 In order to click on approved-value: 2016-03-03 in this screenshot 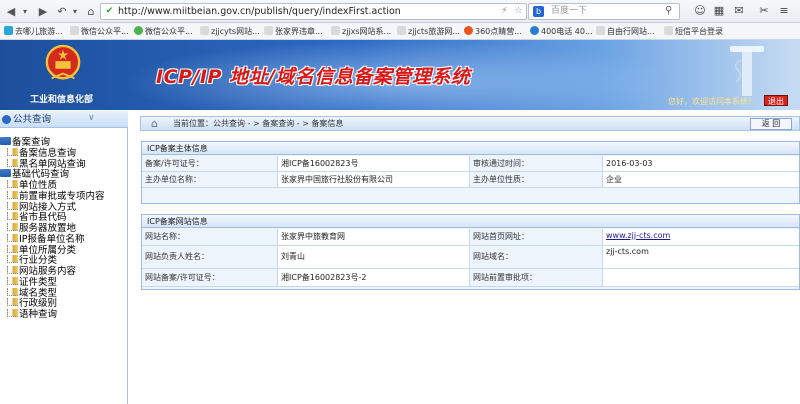, I will do `click(701, 163)`.